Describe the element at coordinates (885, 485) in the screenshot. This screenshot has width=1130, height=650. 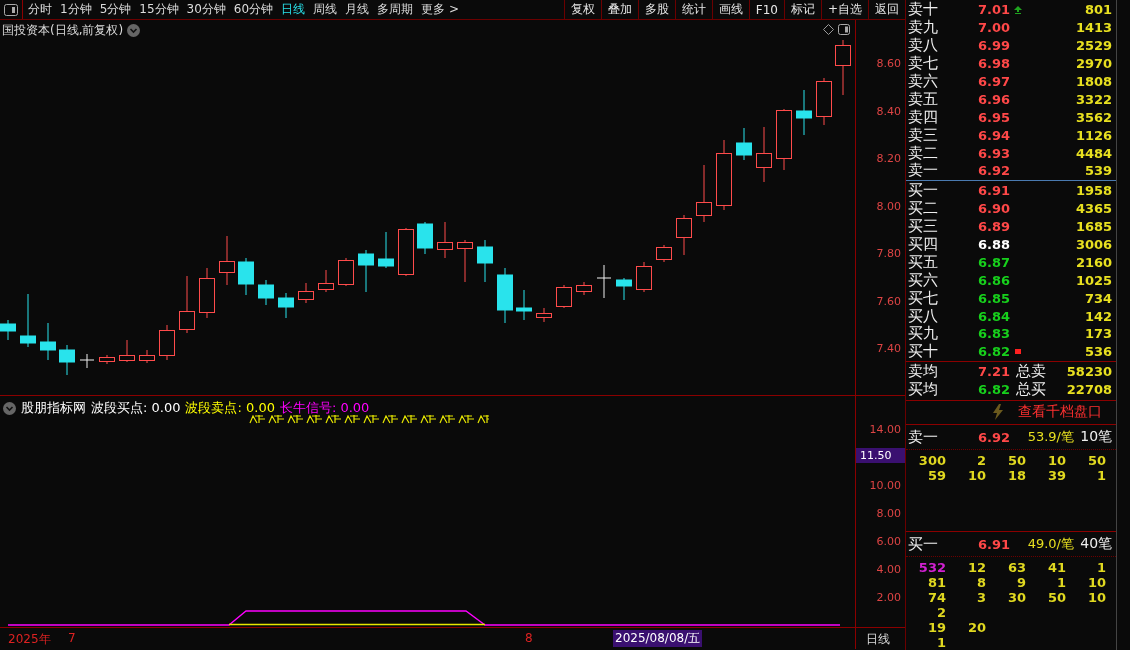
I see `axis-label: 10.00` at that location.